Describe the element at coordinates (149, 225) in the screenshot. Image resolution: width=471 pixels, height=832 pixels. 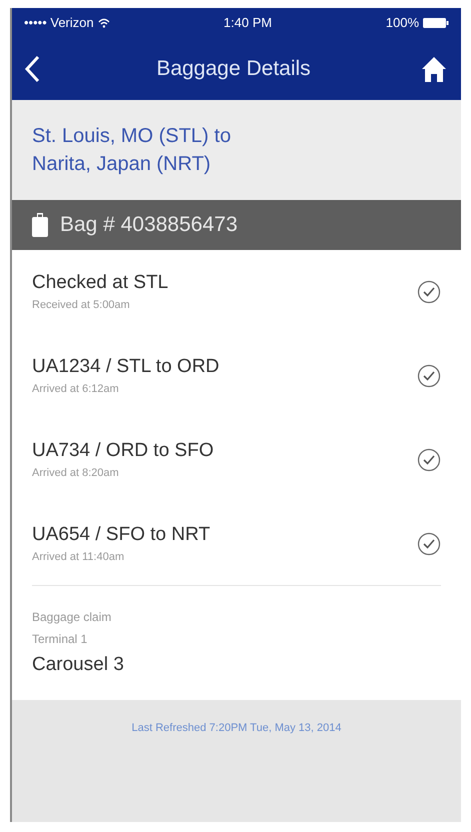
I see `bag-number: Bag # 4038856473` at that location.